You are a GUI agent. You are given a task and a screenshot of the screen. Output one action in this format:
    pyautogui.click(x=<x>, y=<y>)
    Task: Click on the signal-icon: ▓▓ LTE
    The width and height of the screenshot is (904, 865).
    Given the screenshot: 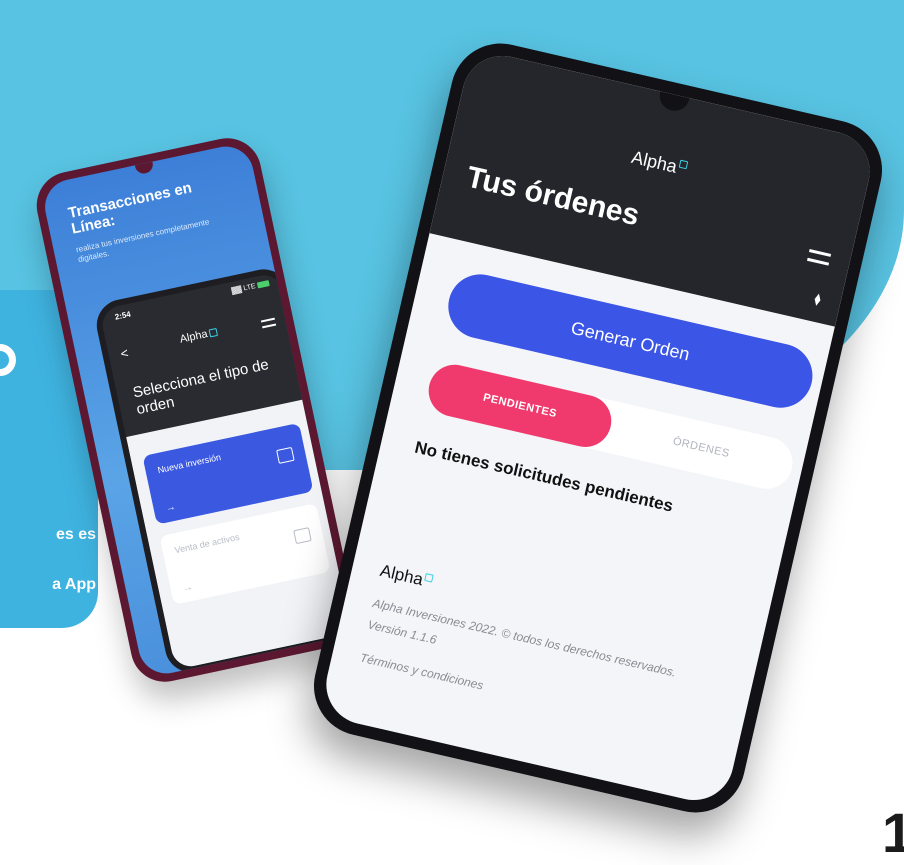 What is the action you would take?
    pyautogui.click(x=243, y=288)
    